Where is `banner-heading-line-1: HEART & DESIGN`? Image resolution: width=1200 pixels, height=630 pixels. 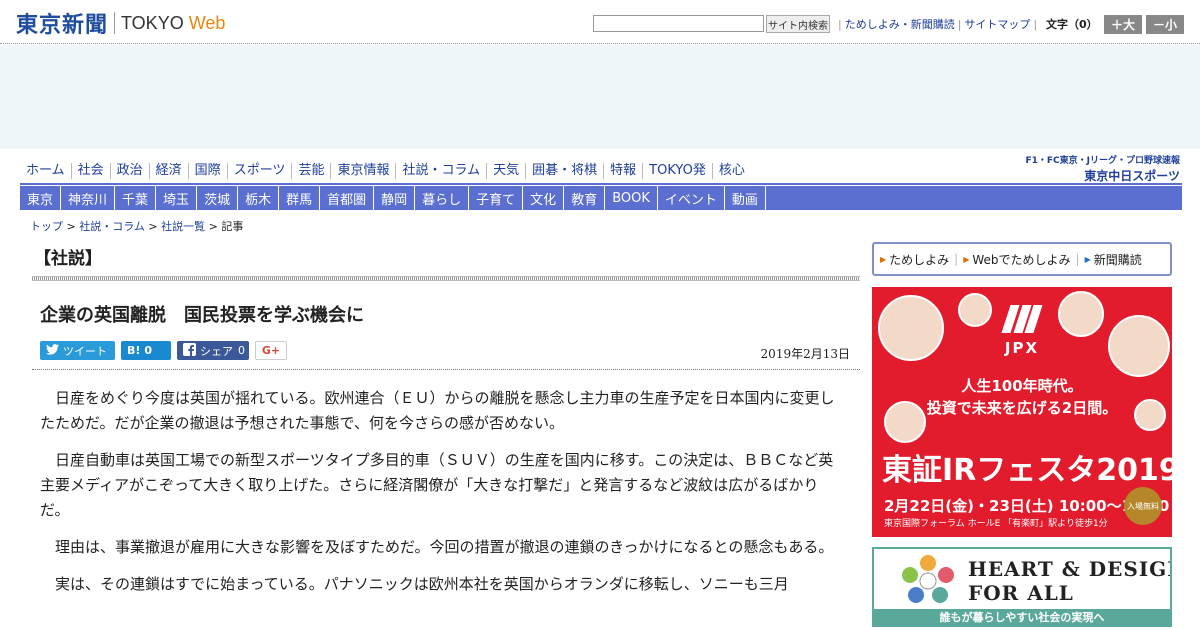
banner-heading-line-1: HEART & DESIGN is located at coordinates (1070, 569).